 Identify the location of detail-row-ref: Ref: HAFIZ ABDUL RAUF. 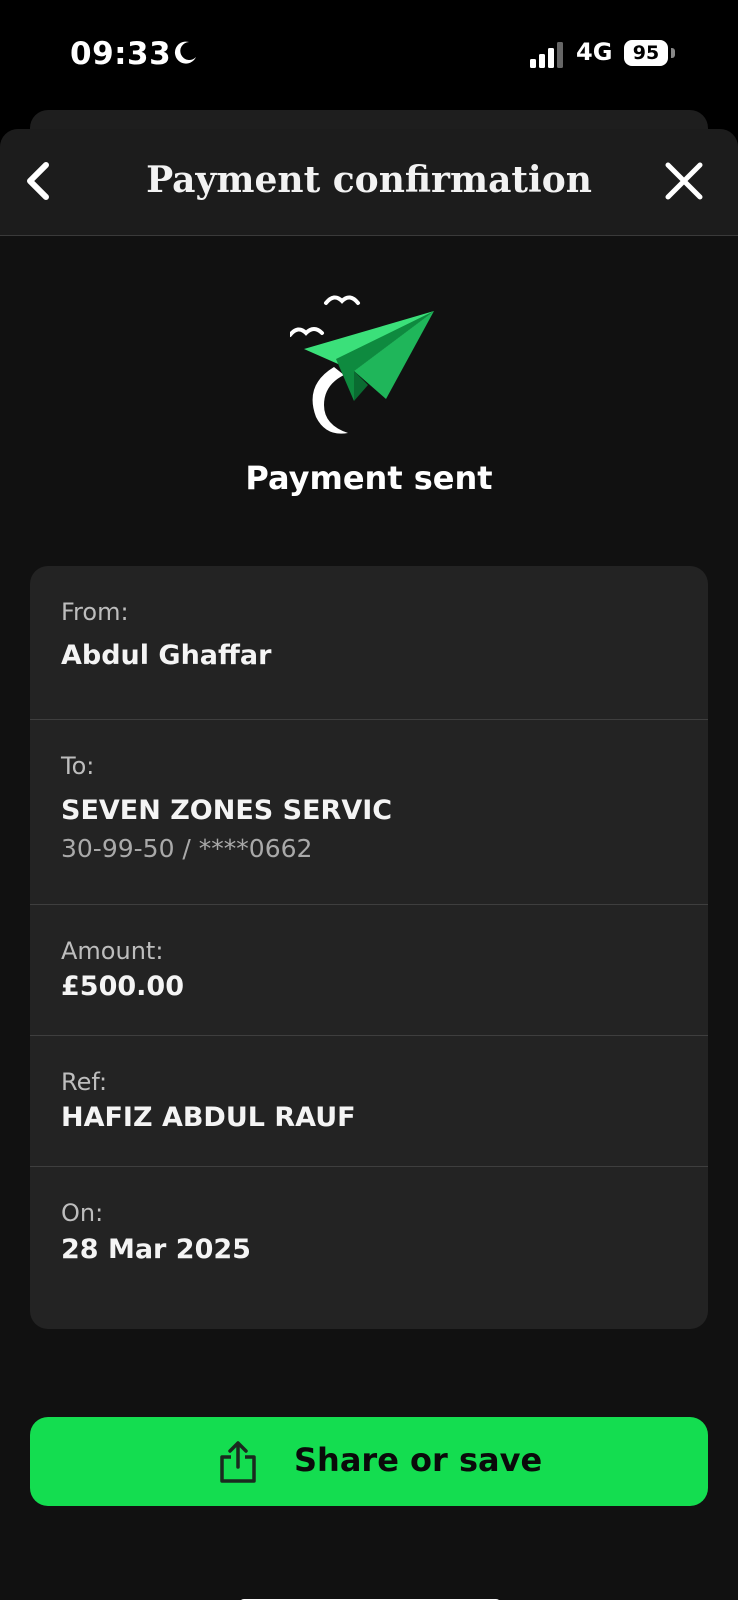
(369, 1101).